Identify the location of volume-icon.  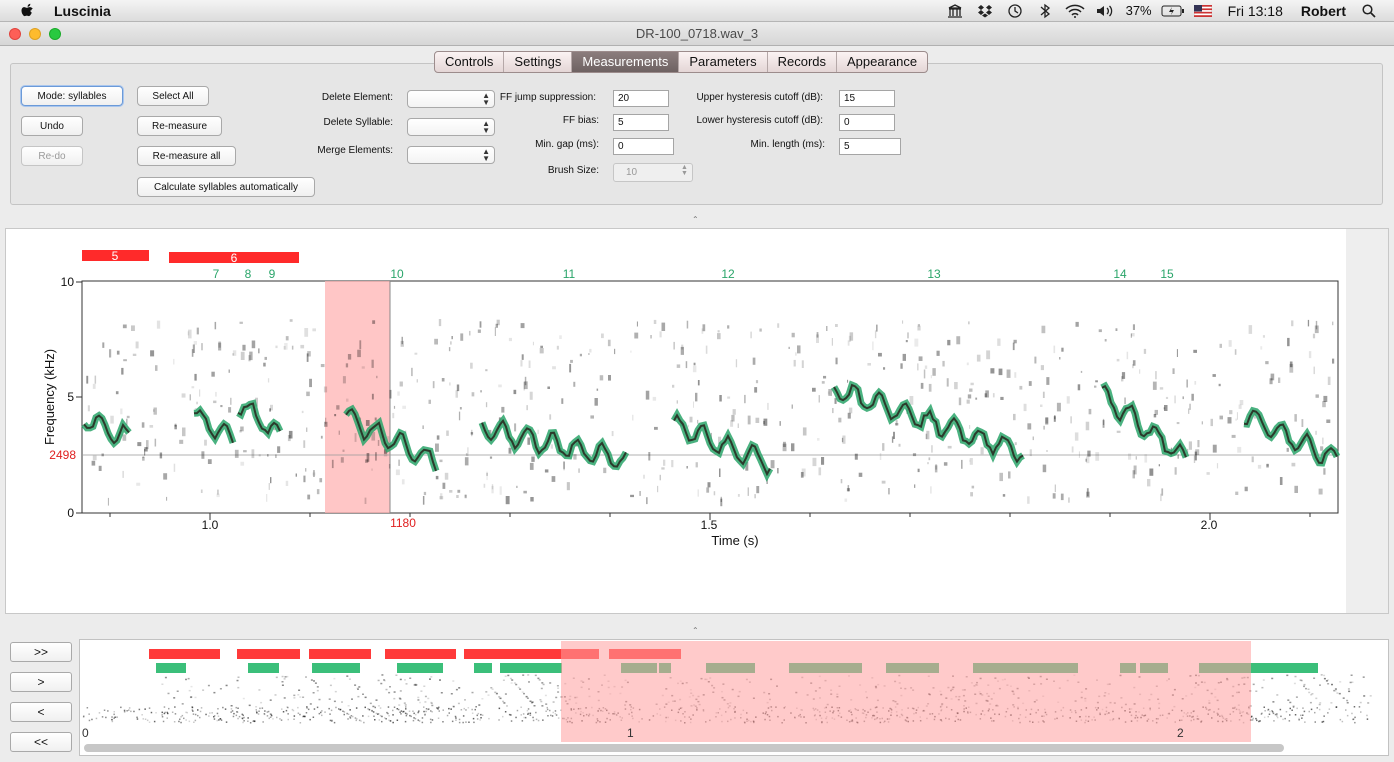
(1105, 11).